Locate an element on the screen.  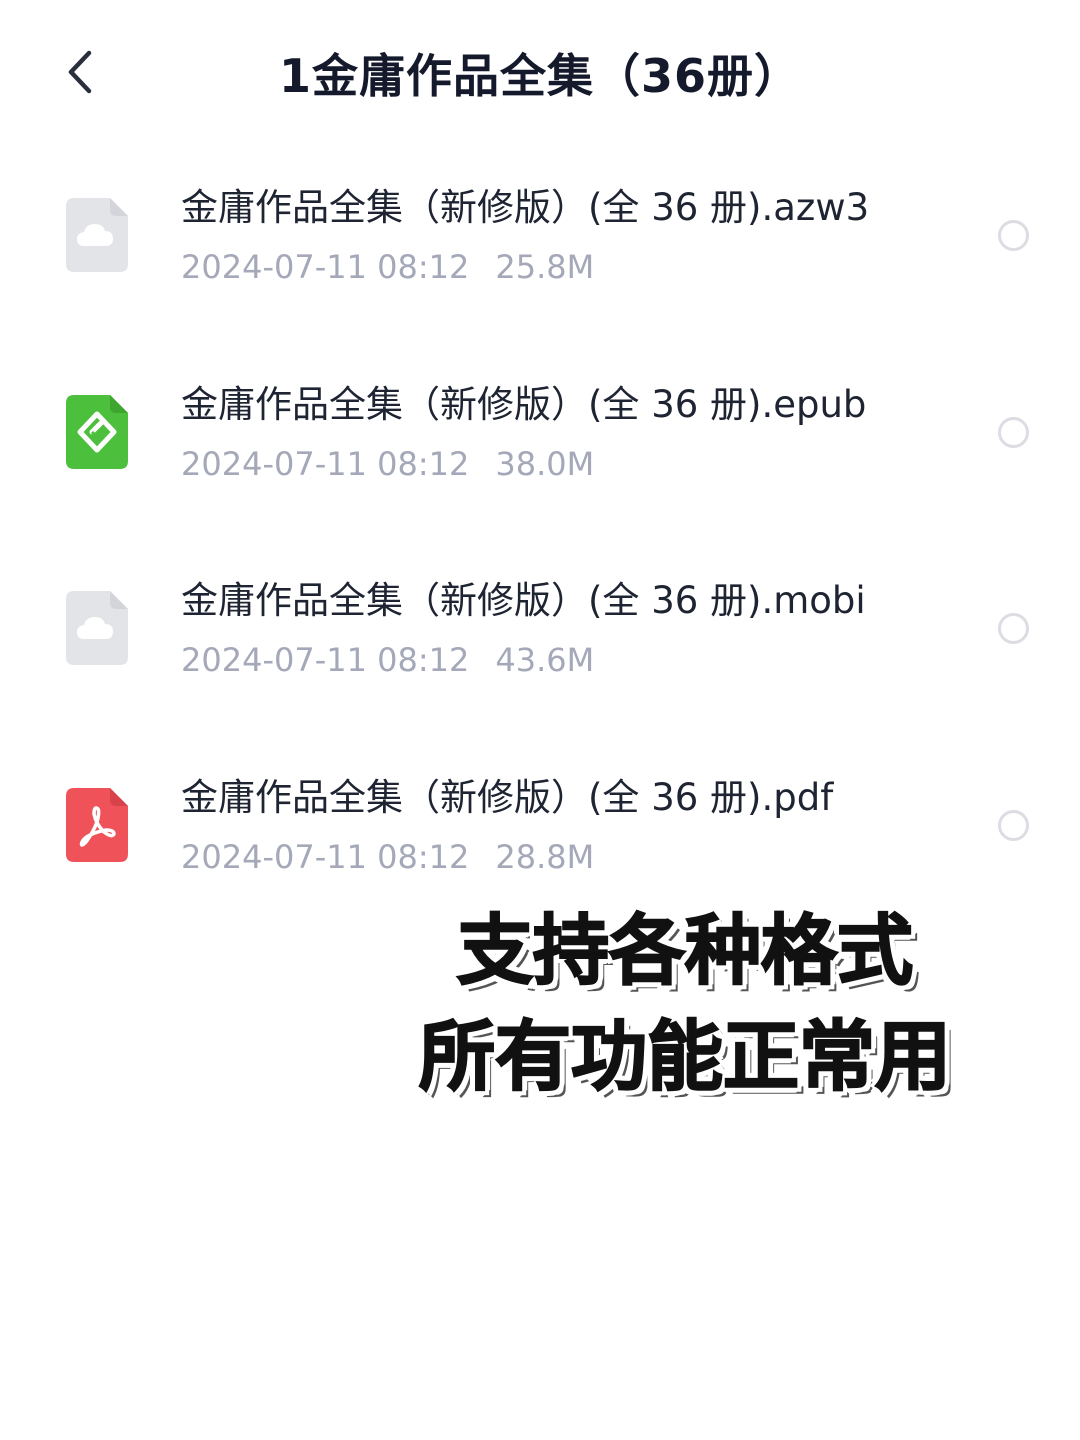
file-size: 25.8M is located at coordinates (545, 267).